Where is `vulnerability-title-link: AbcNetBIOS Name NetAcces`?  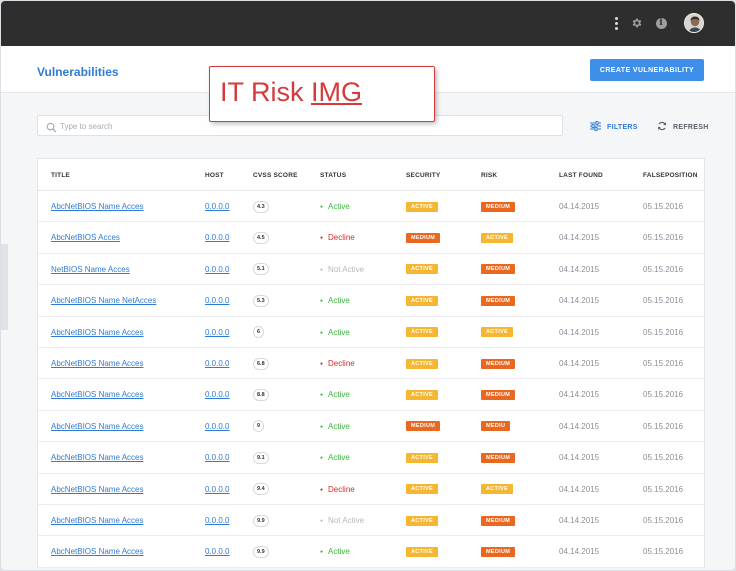
vulnerability-title-link: AbcNetBIOS Name NetAcces is located at coordinates (103, 300).